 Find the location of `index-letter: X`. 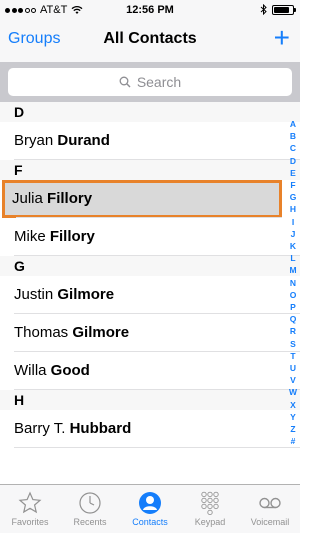

index-letter: X is located at coordinates (293, 405).